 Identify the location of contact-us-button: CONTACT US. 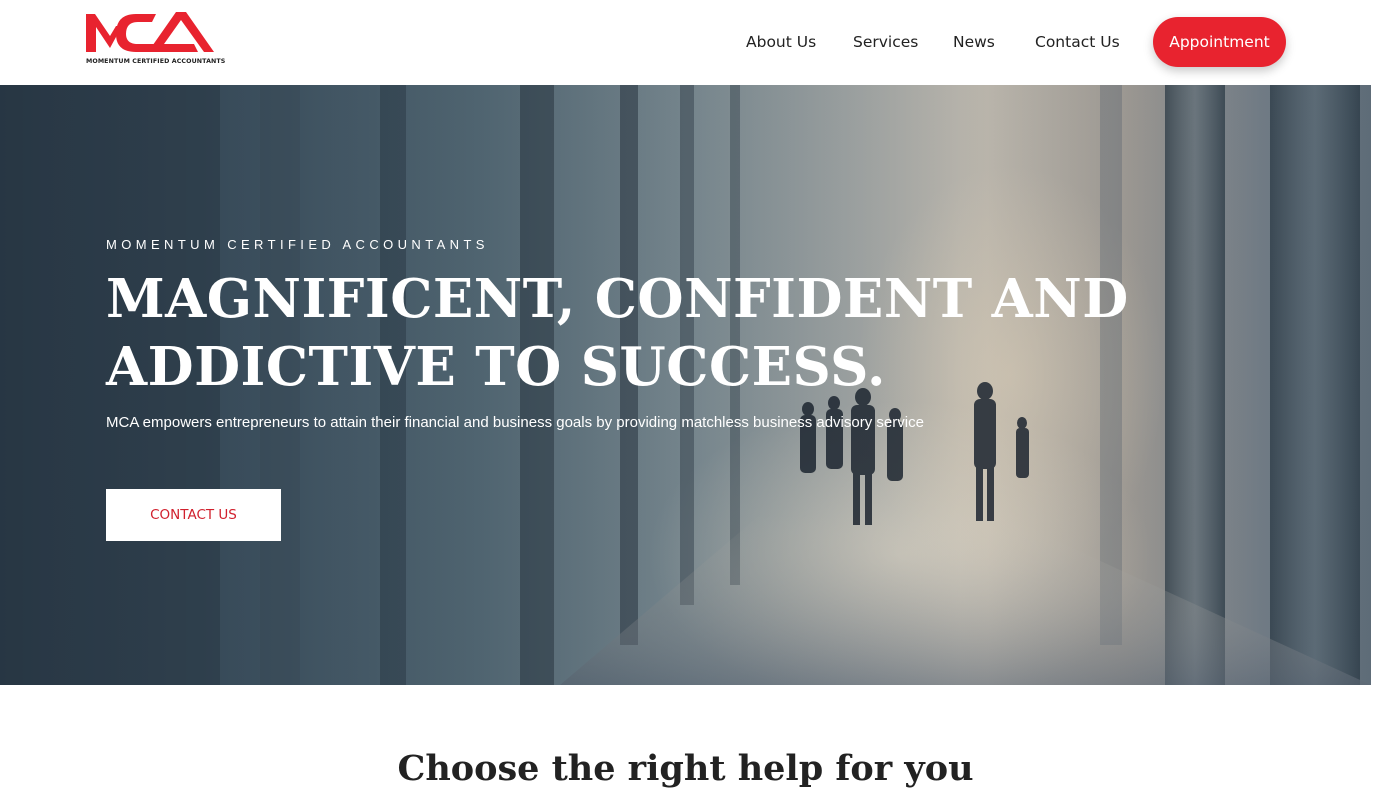
(193, 515).